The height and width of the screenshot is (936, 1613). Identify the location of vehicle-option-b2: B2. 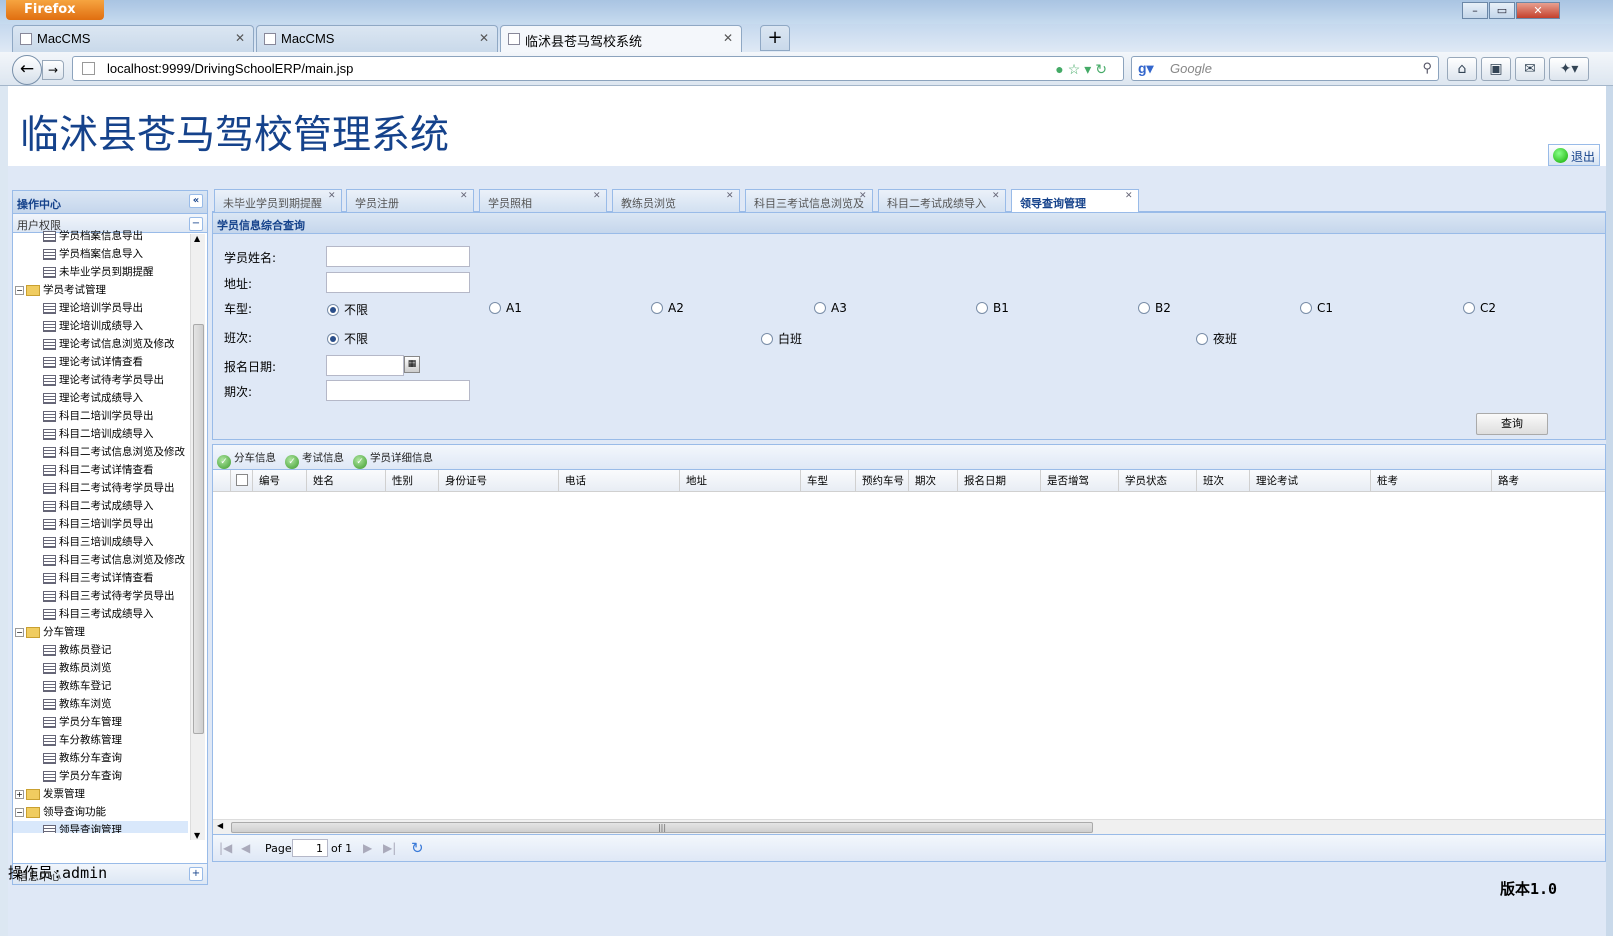
(1154, 308).